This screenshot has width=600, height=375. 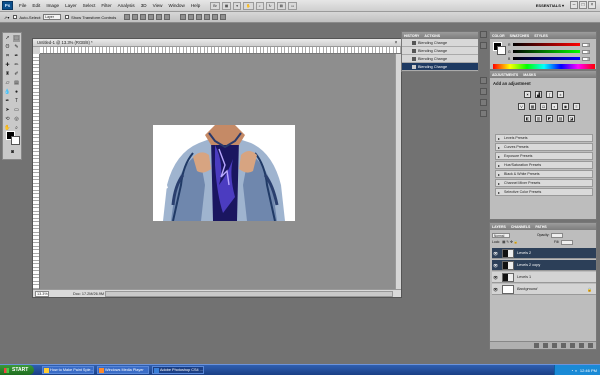 I want to click on red-ramp, so click(x=546, y=44).